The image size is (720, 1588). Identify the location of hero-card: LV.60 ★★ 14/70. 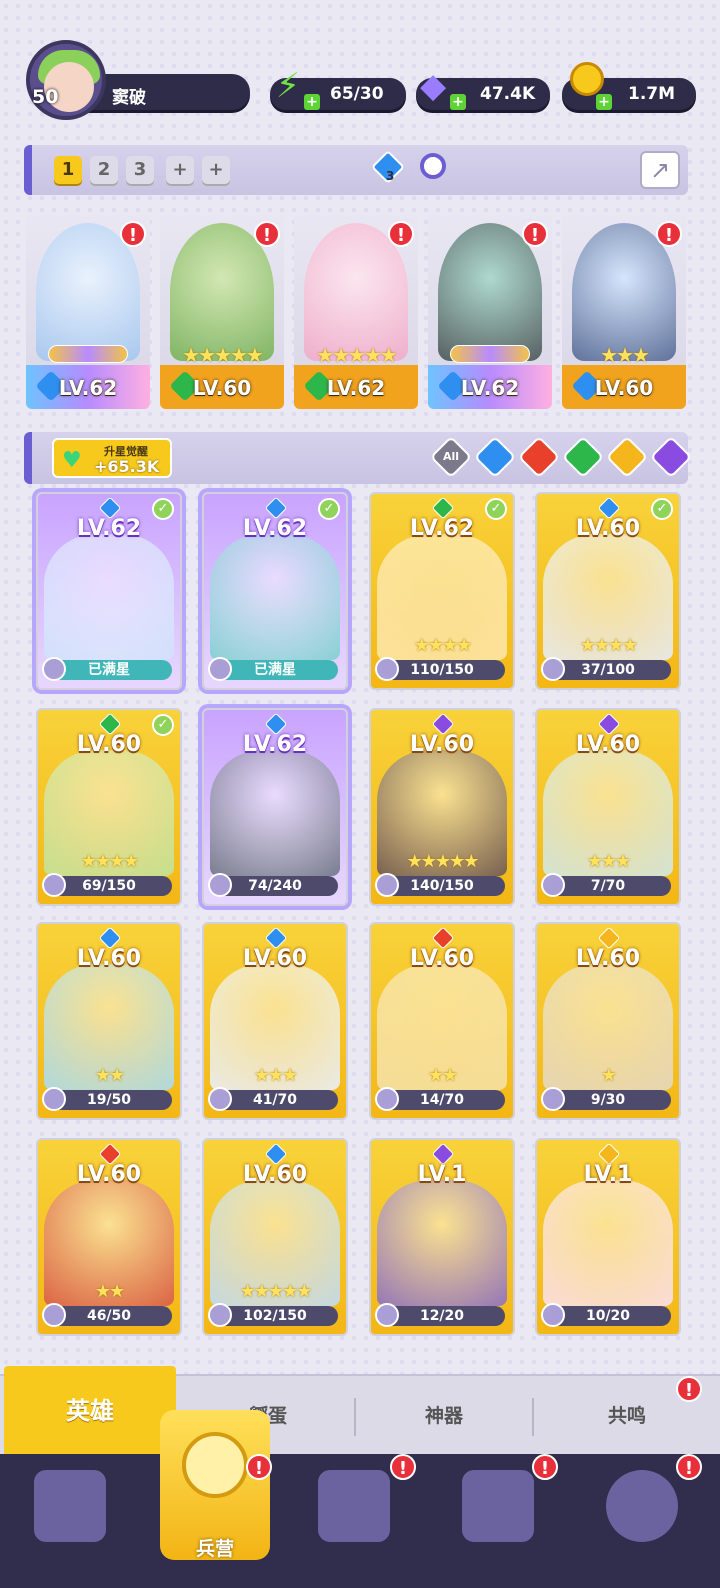
(442, 1021).